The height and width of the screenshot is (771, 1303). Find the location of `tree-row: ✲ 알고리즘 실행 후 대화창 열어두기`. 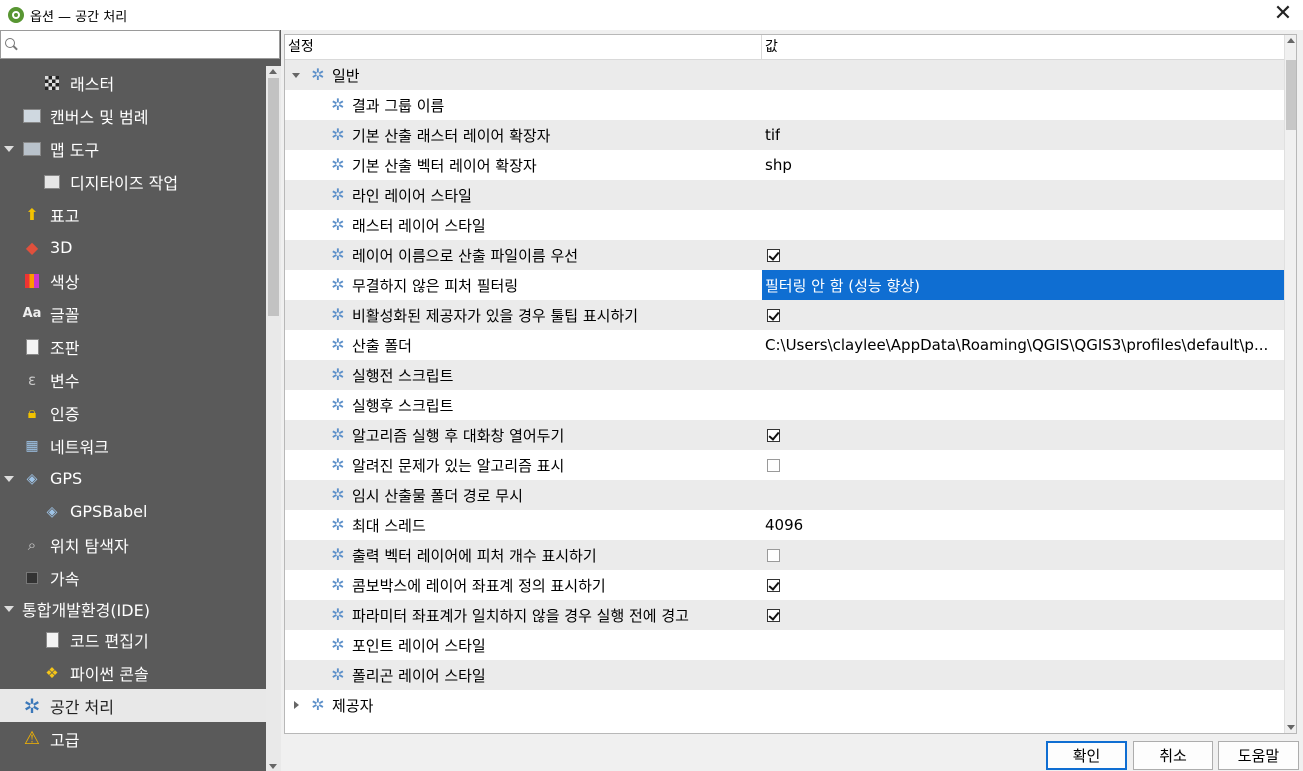

tree-row: ✲ 알고리즘 실행 후 대화창 열어두기 is located at coordinates (785, 435).